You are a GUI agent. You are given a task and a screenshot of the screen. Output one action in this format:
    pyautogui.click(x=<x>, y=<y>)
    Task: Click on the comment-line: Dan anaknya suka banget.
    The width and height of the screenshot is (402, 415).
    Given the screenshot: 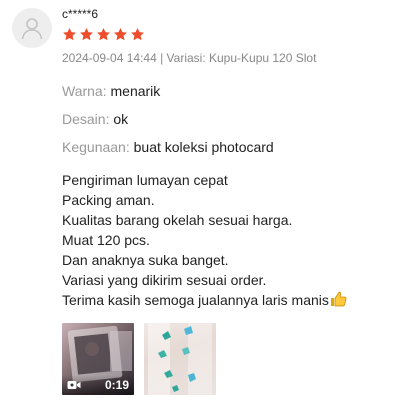 What is the action you would take?
    pyautogui.click(x=145, y=260)
    